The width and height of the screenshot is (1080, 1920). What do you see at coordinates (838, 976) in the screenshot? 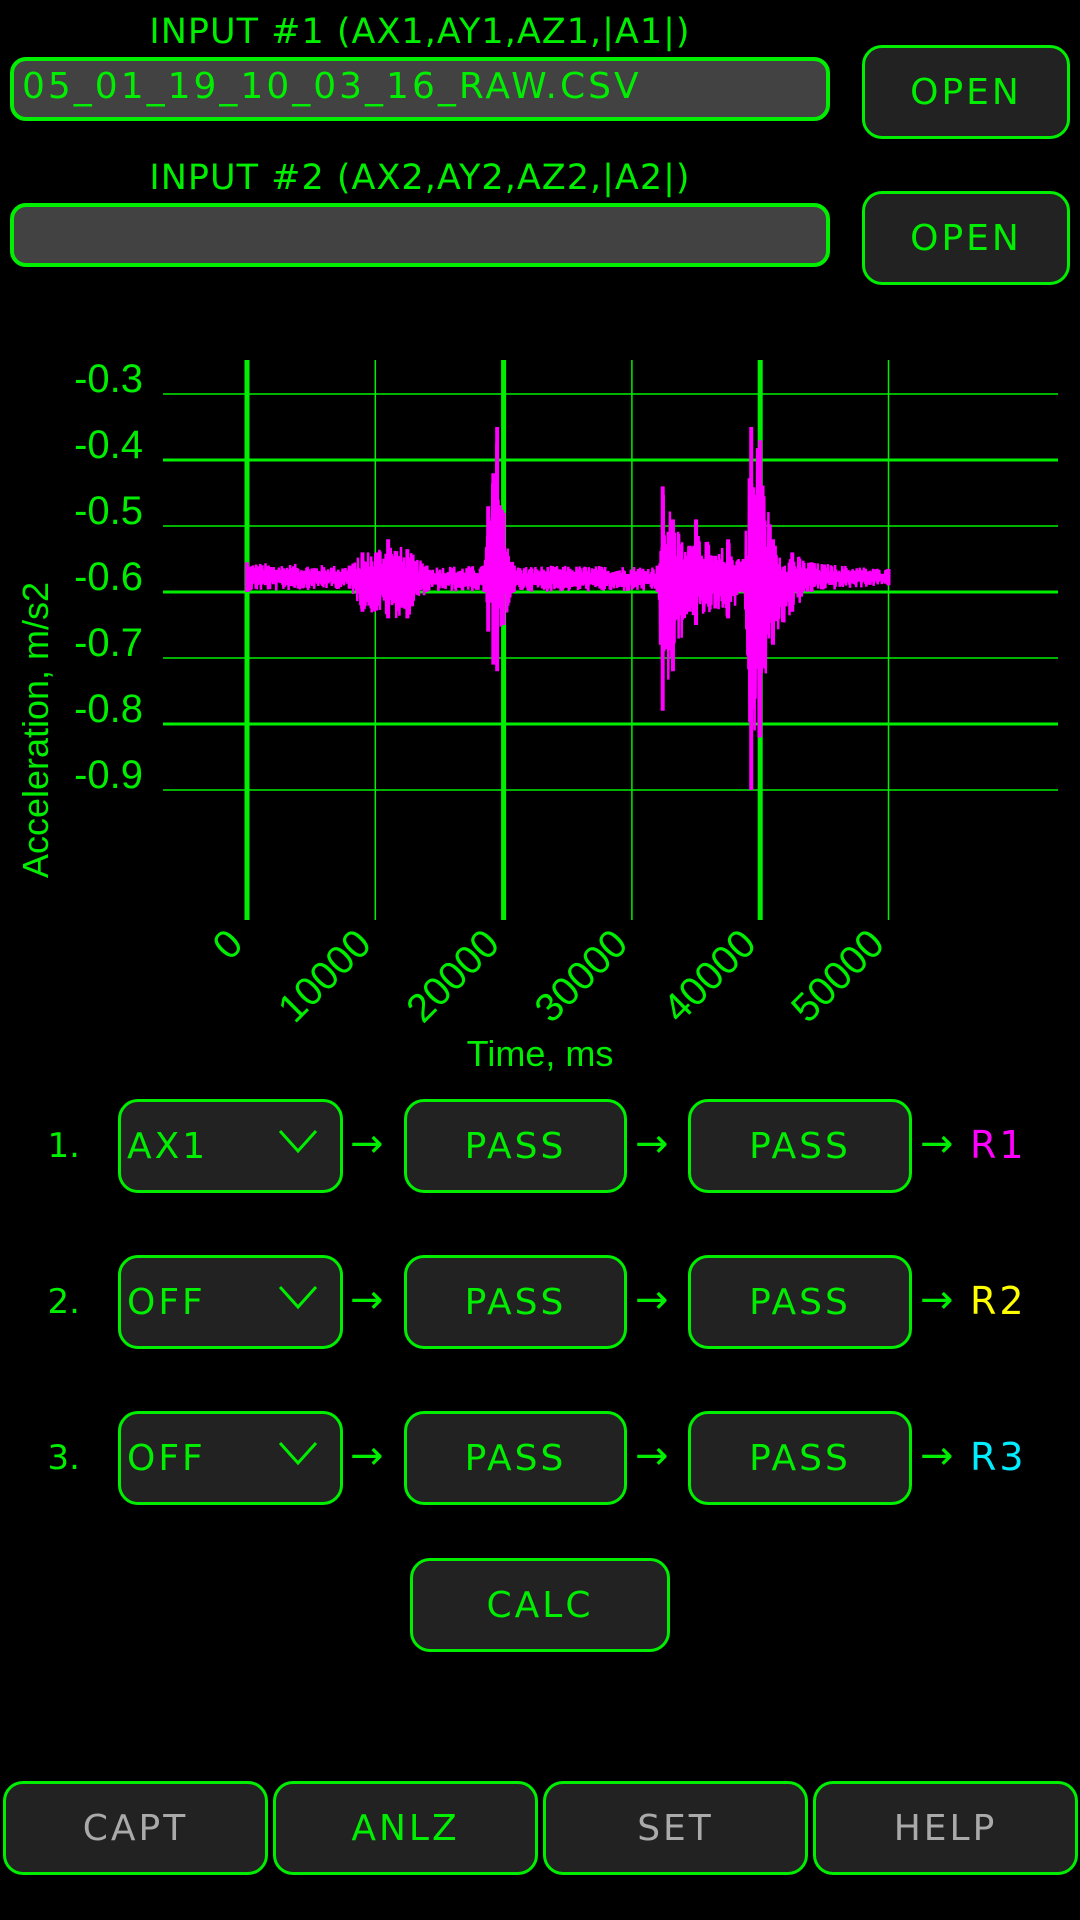
I see `x-tick-label: 50000` at bounding box center [838, 976].